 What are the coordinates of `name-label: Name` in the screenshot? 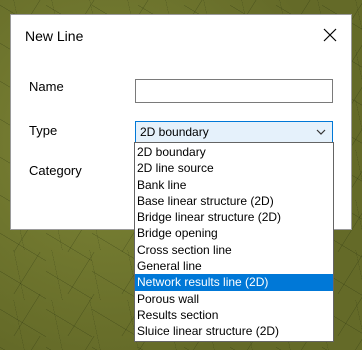 It's located at (46, 86).